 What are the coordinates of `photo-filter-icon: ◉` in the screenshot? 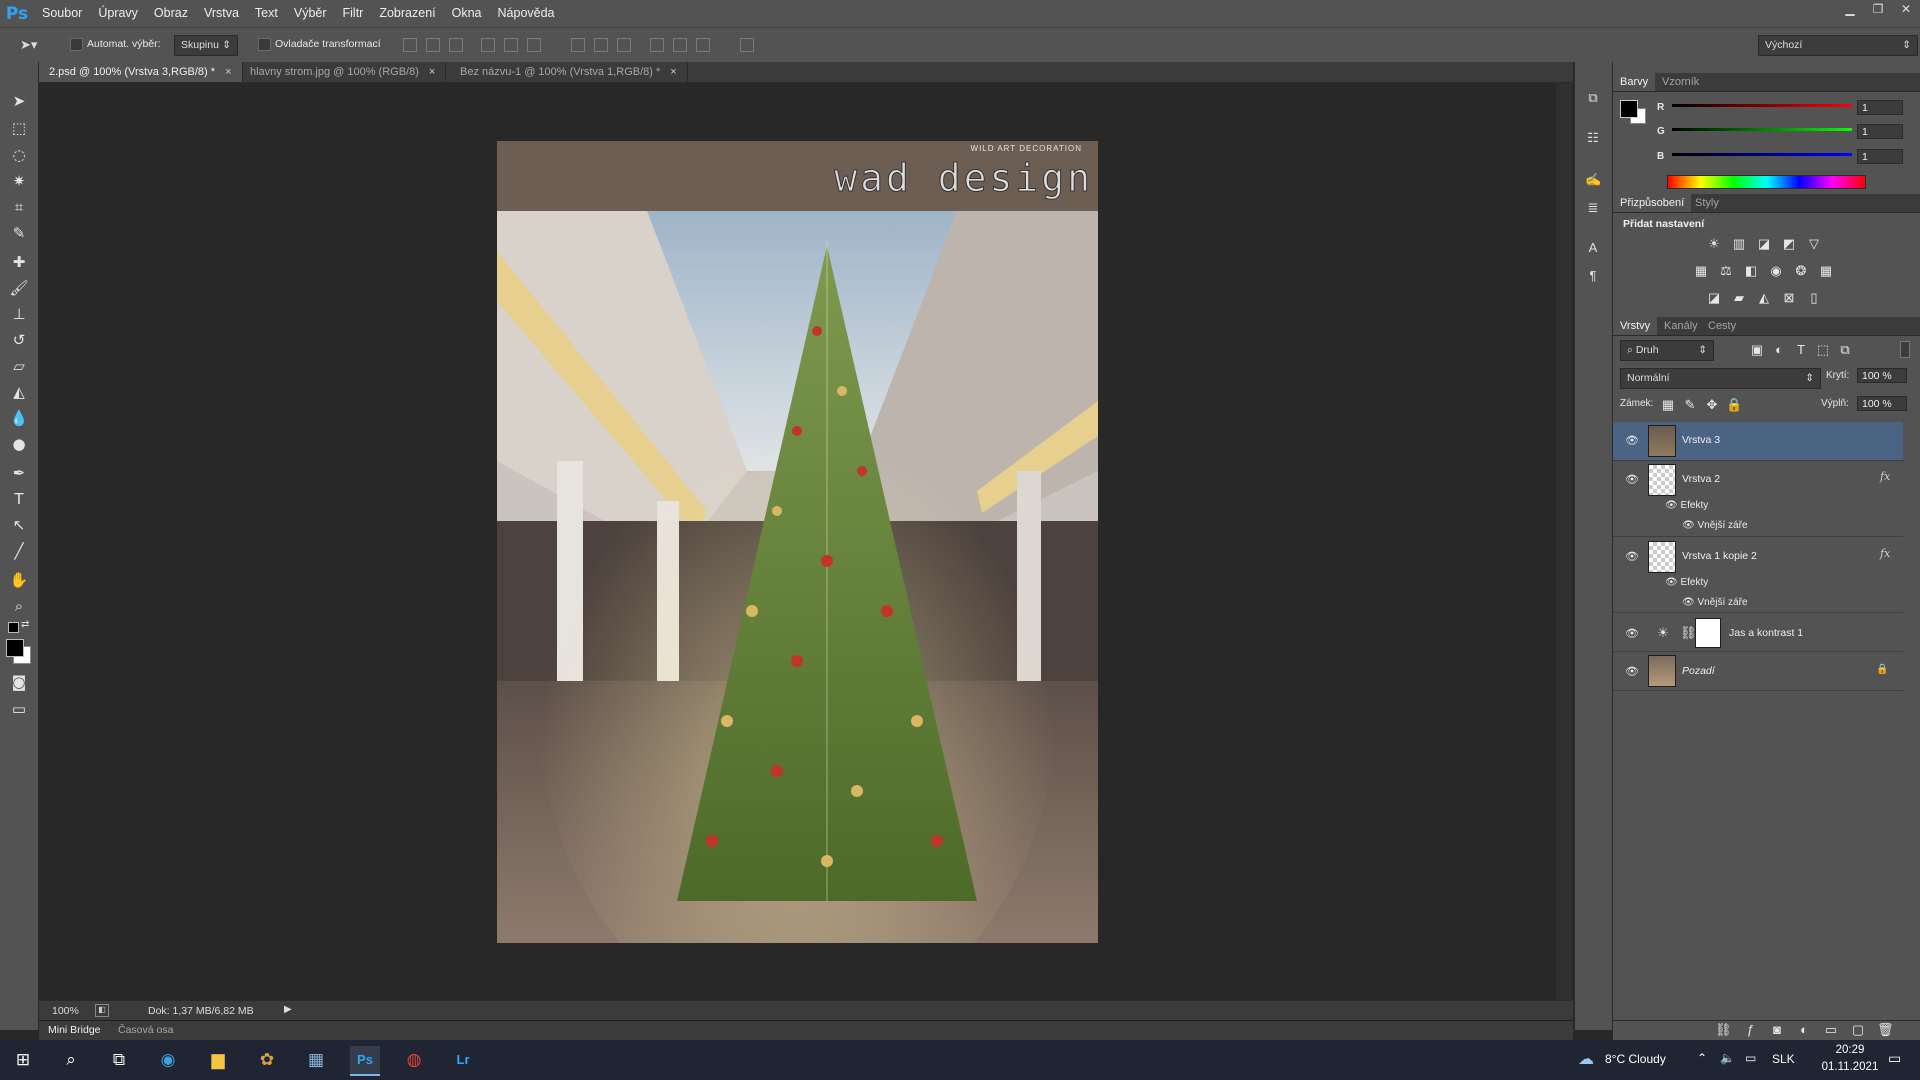 It's located at (1776, 271).